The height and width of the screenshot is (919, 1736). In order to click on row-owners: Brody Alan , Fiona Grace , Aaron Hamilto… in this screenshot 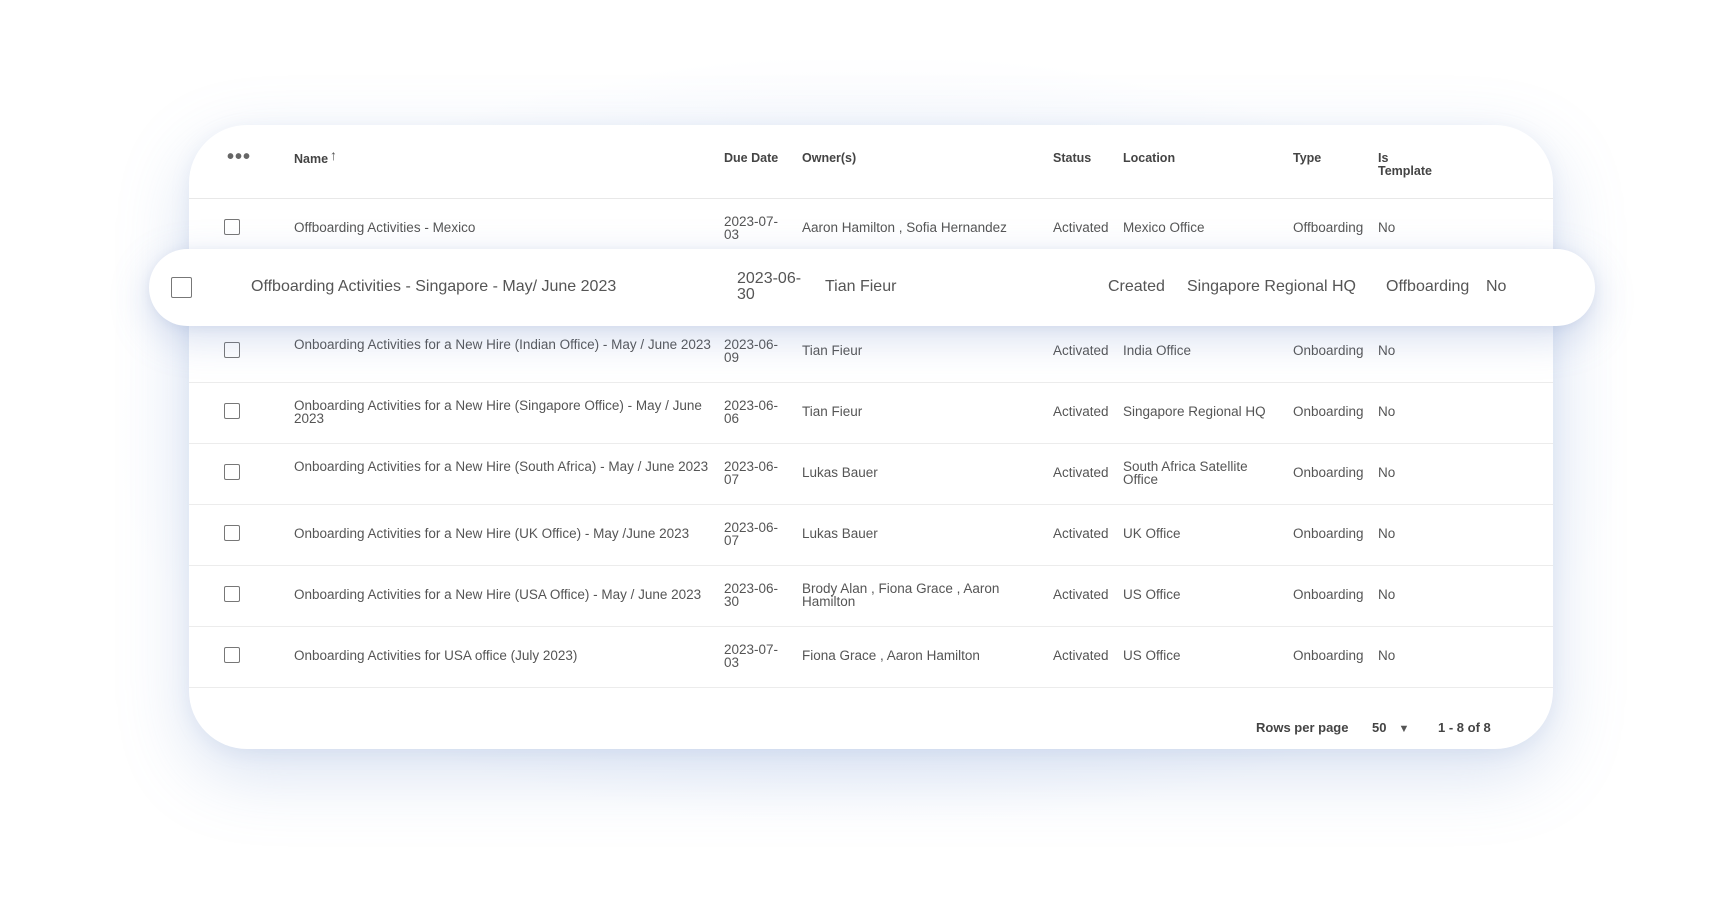, I will do `click(901, 595)`.